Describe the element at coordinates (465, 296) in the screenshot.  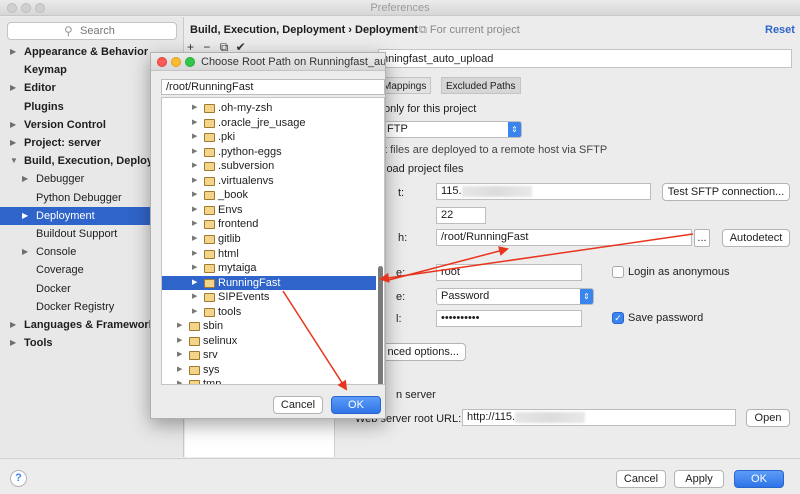
I see `auth-type-value: Password` at that location.